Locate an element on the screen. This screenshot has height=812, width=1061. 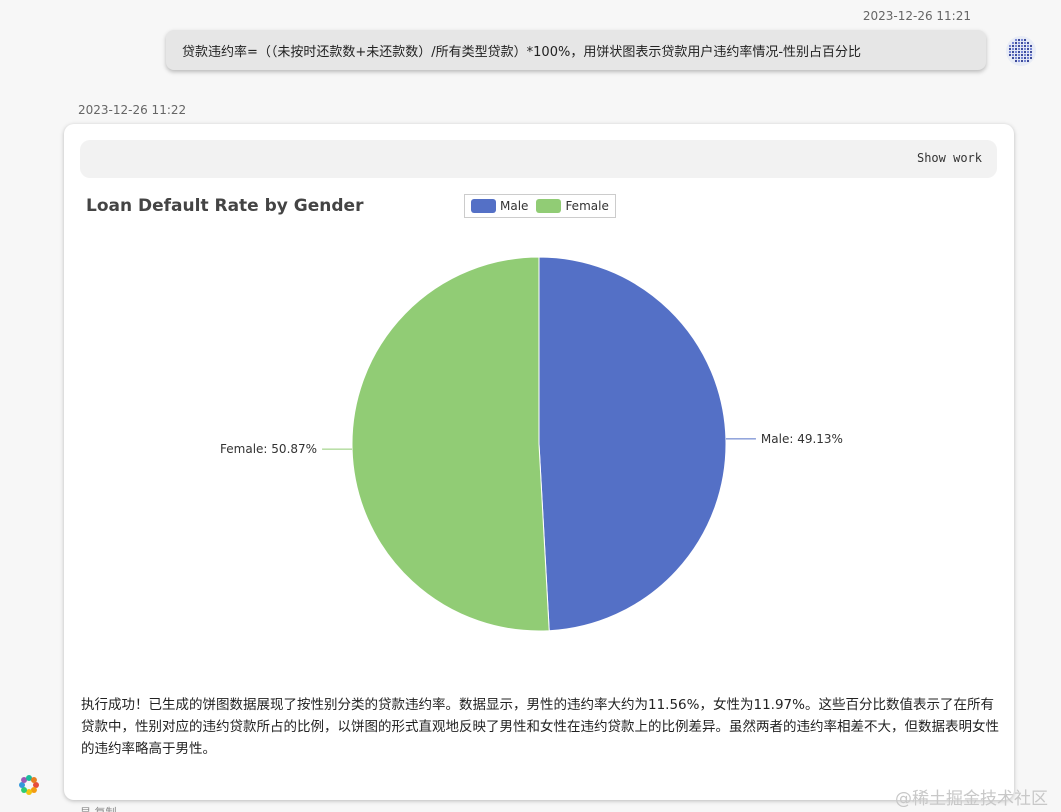
chart-legend: Male Female is located at coordinates (540, 206).